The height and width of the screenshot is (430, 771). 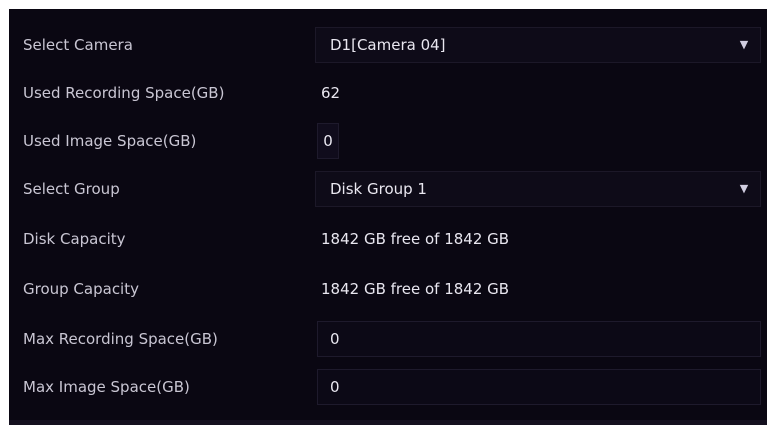 I want to click on max-image-space-row: Max Image Space(GB) 0, so click(x=388, y=387).